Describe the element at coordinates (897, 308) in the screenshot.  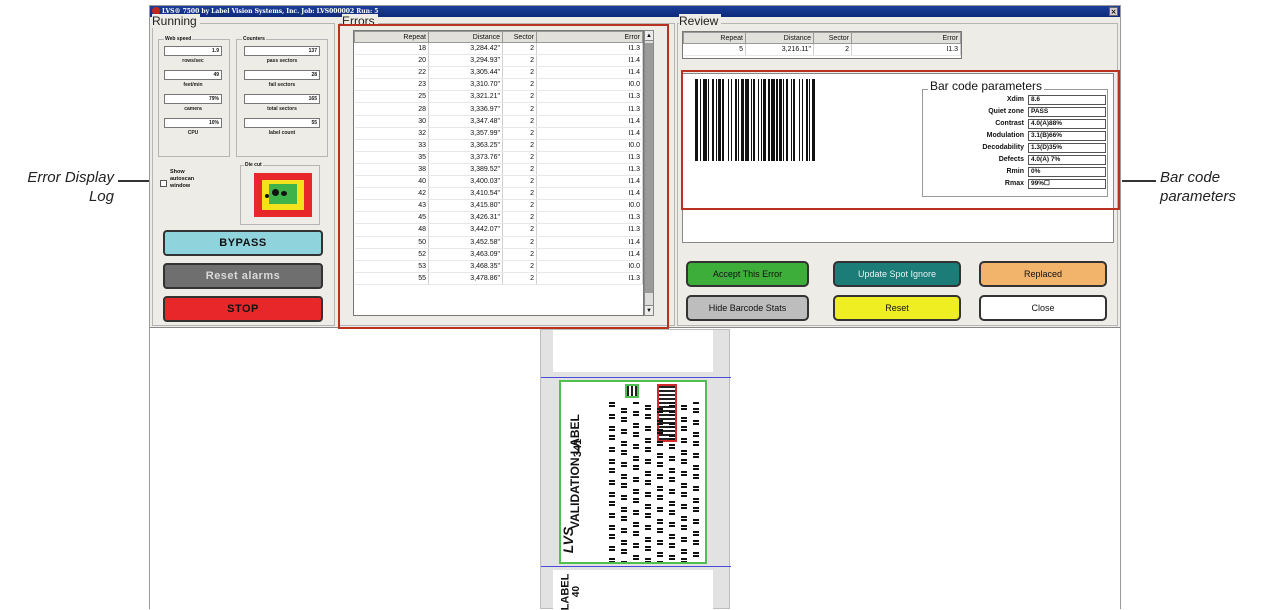
I see `reset-button: Reset` at that location.